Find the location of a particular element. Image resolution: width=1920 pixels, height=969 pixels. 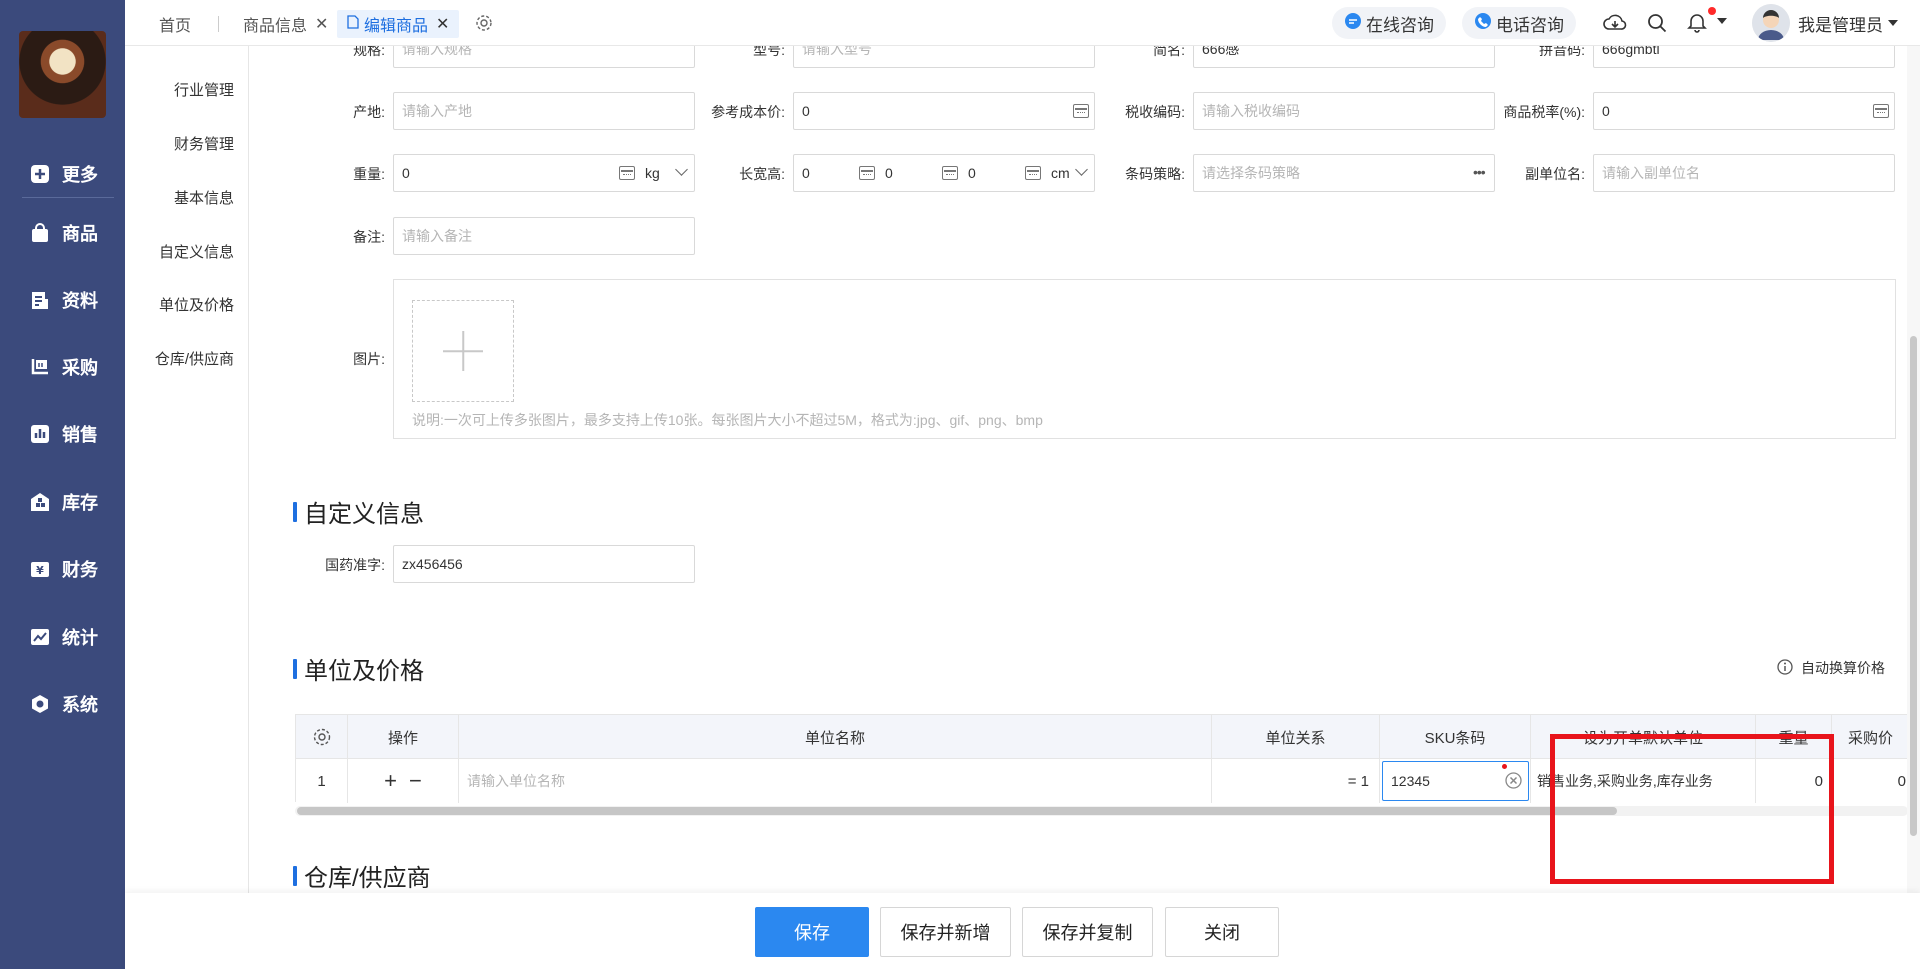

barcode-strategy-input: 请选择条码策略 is located at coordinates (1344, 173).